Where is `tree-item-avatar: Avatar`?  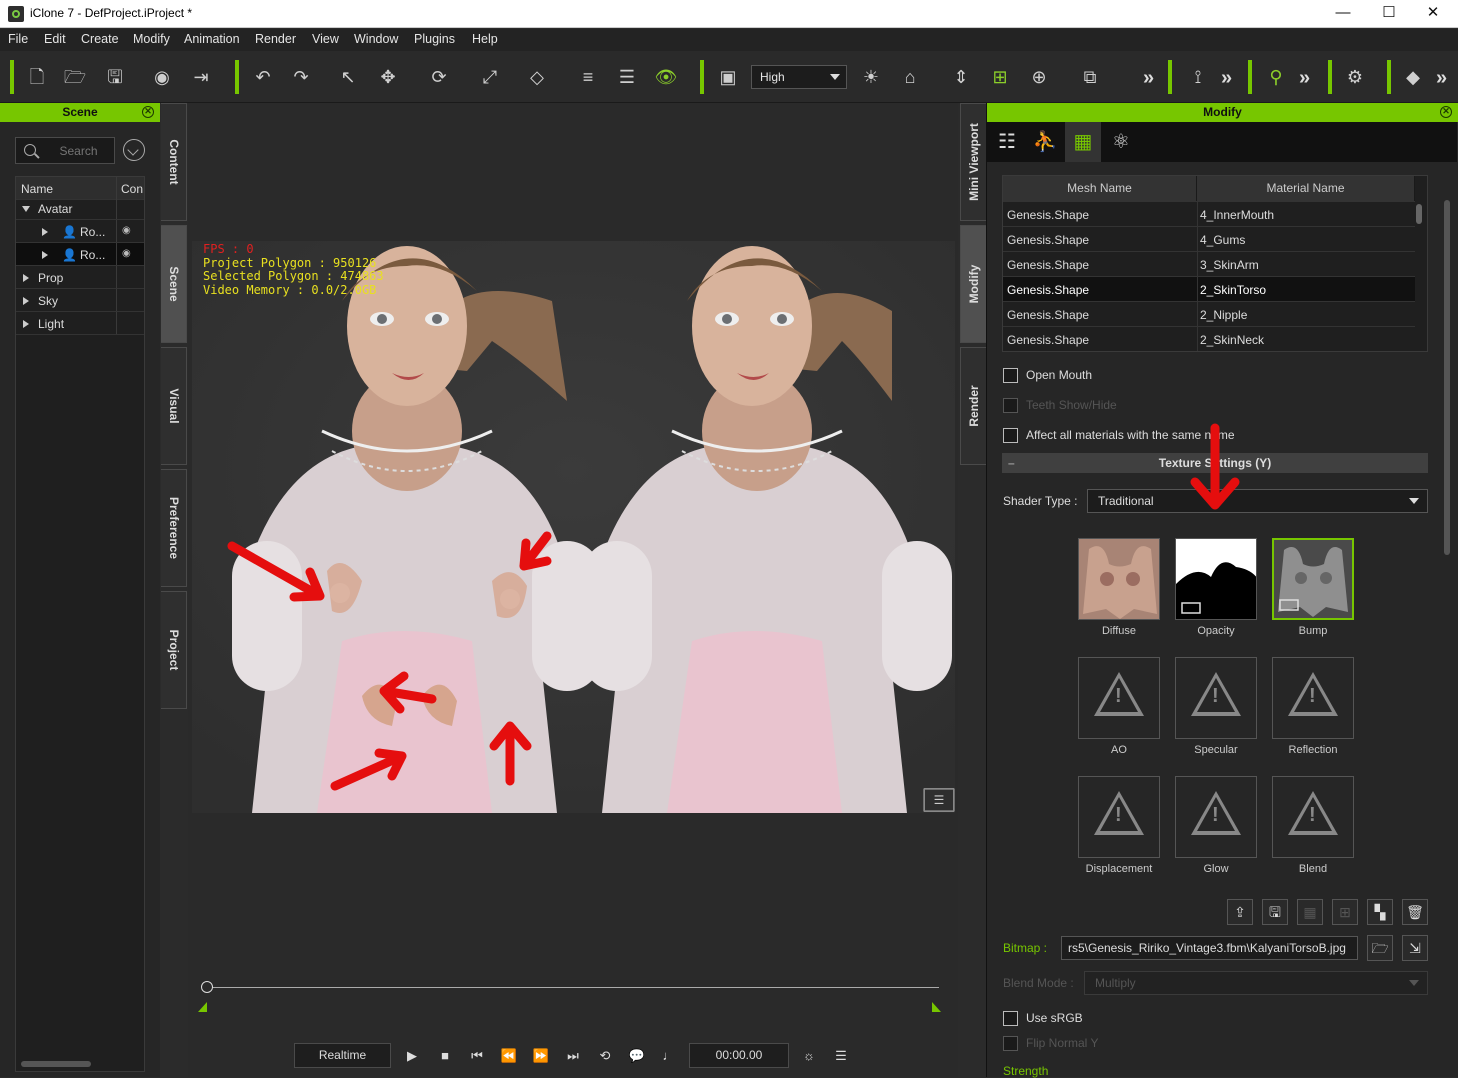
tree-item-avatar: Avatar is located at coordinates (80, 208).